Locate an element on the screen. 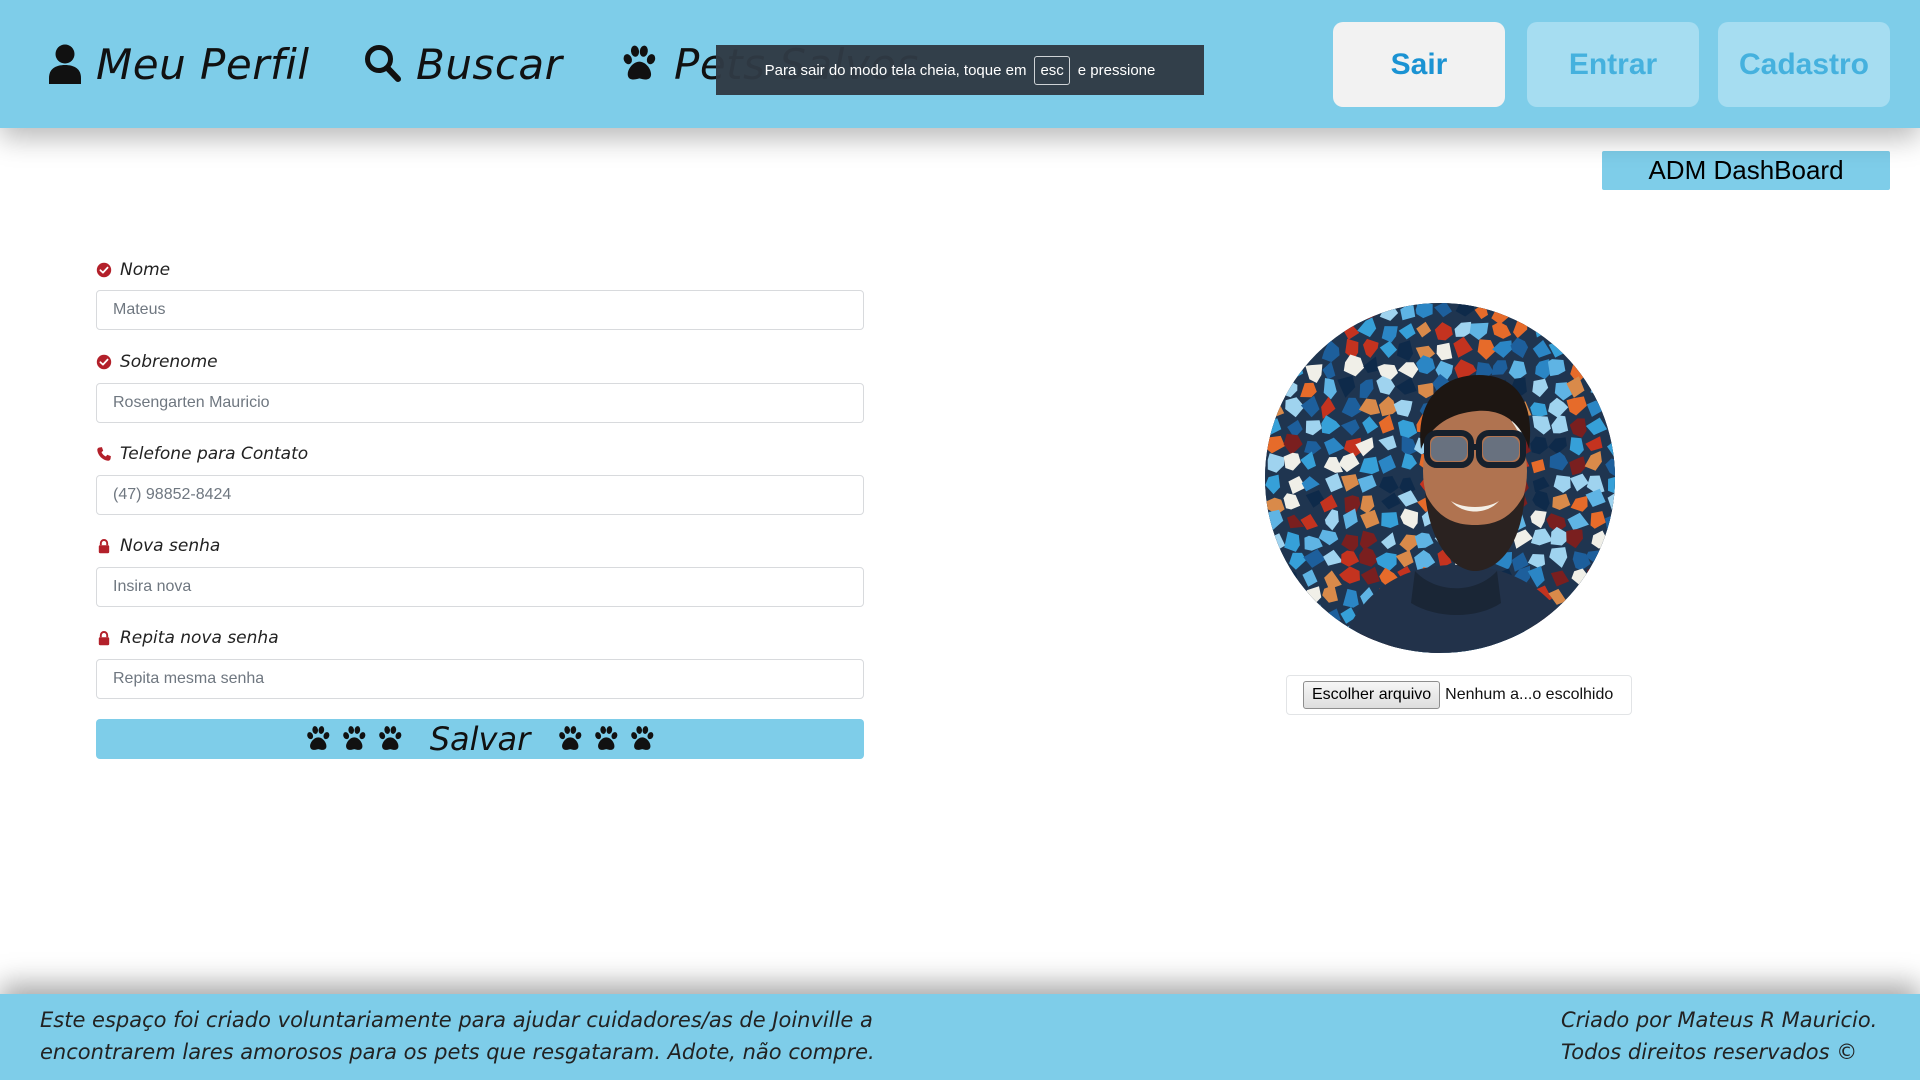 This screenshot has height=1080, width=1920. phone-icon is located at coordinates (104, 454).